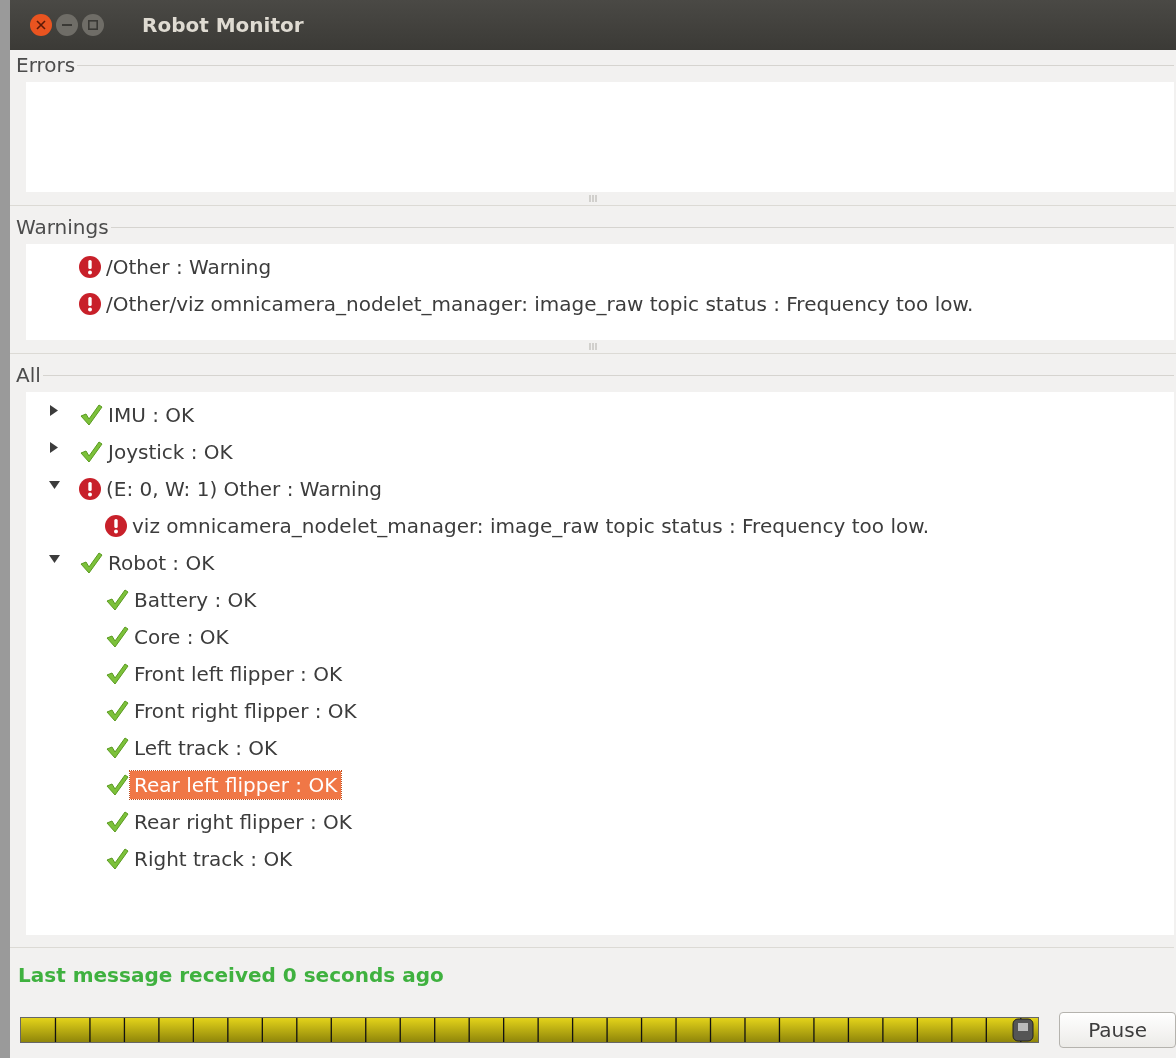 This screenshot has height=1058, width=1176. What do you see at coordinates (244, 488) in the screenshot?
I see `tree-item: (E: 0, W: 1) Other : Warning` at bounding box center [244, 488].